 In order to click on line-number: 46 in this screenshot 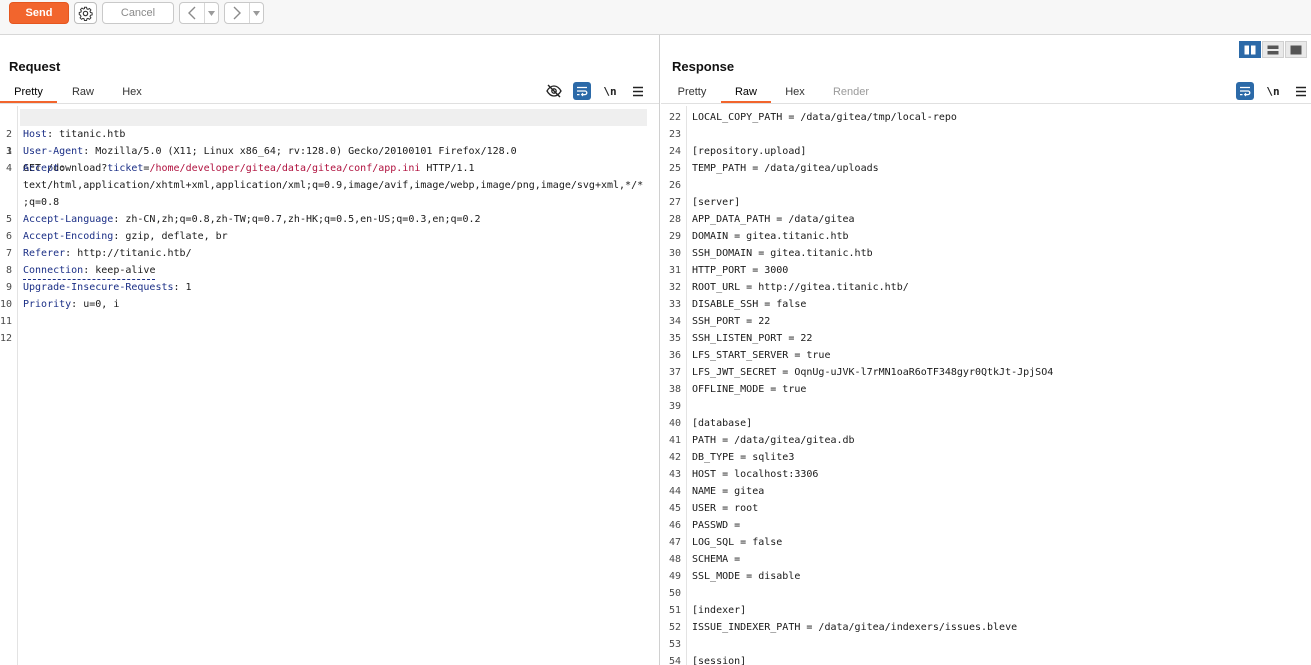, I will do `click(674, 525)`.